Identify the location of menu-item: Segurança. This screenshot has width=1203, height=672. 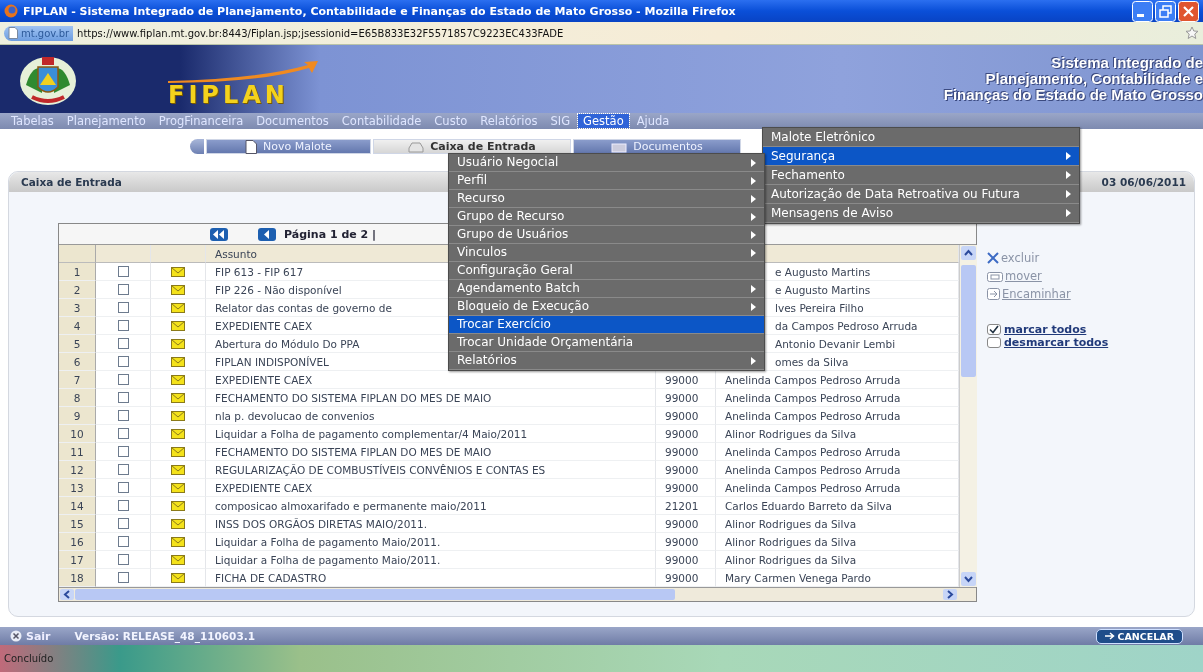
(921, 156).